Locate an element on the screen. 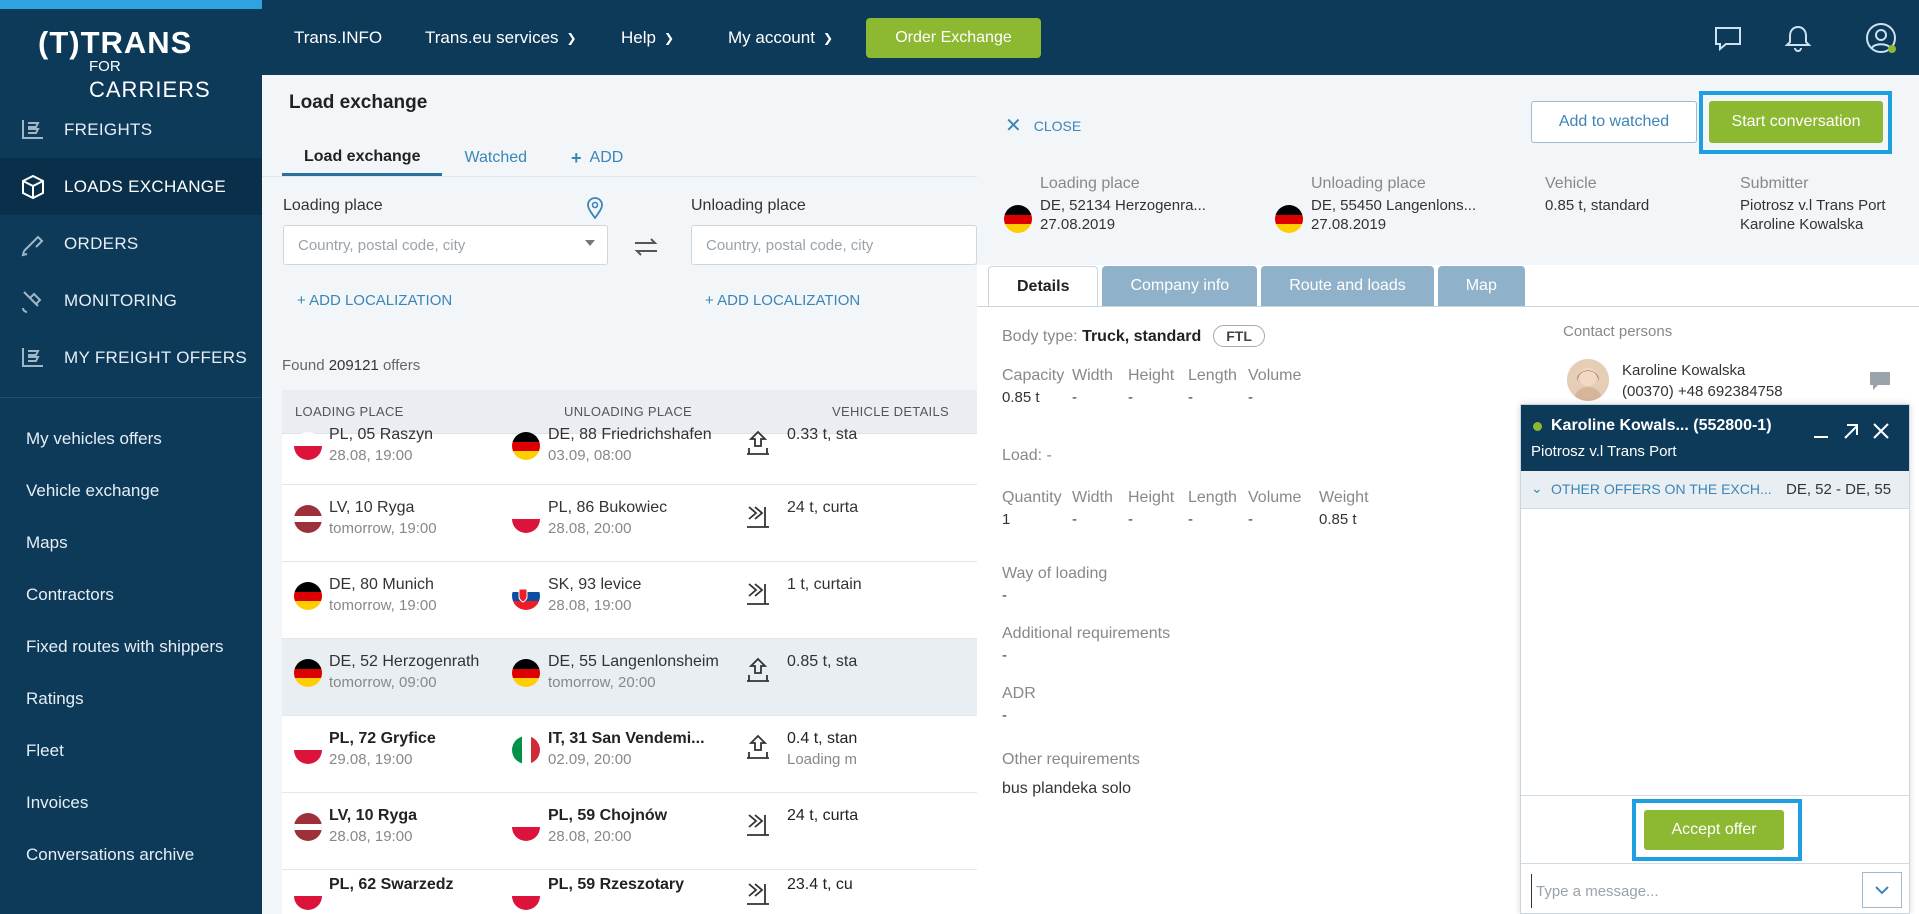  detail-tab-divider is located at coordinates (1448, 306).